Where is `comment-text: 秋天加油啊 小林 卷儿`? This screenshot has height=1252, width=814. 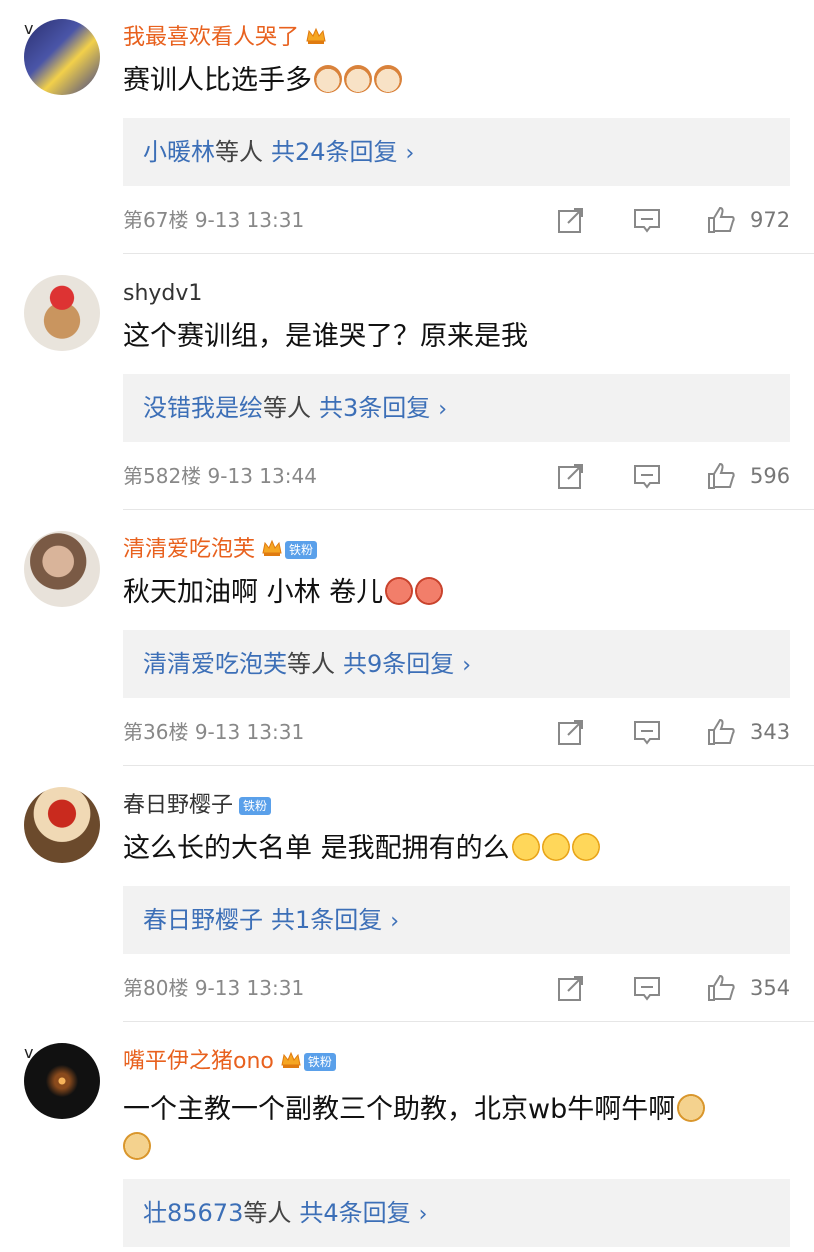 comment-text: 秋天加油啊 小林 卷儿 is located at coordinates (283, 593).